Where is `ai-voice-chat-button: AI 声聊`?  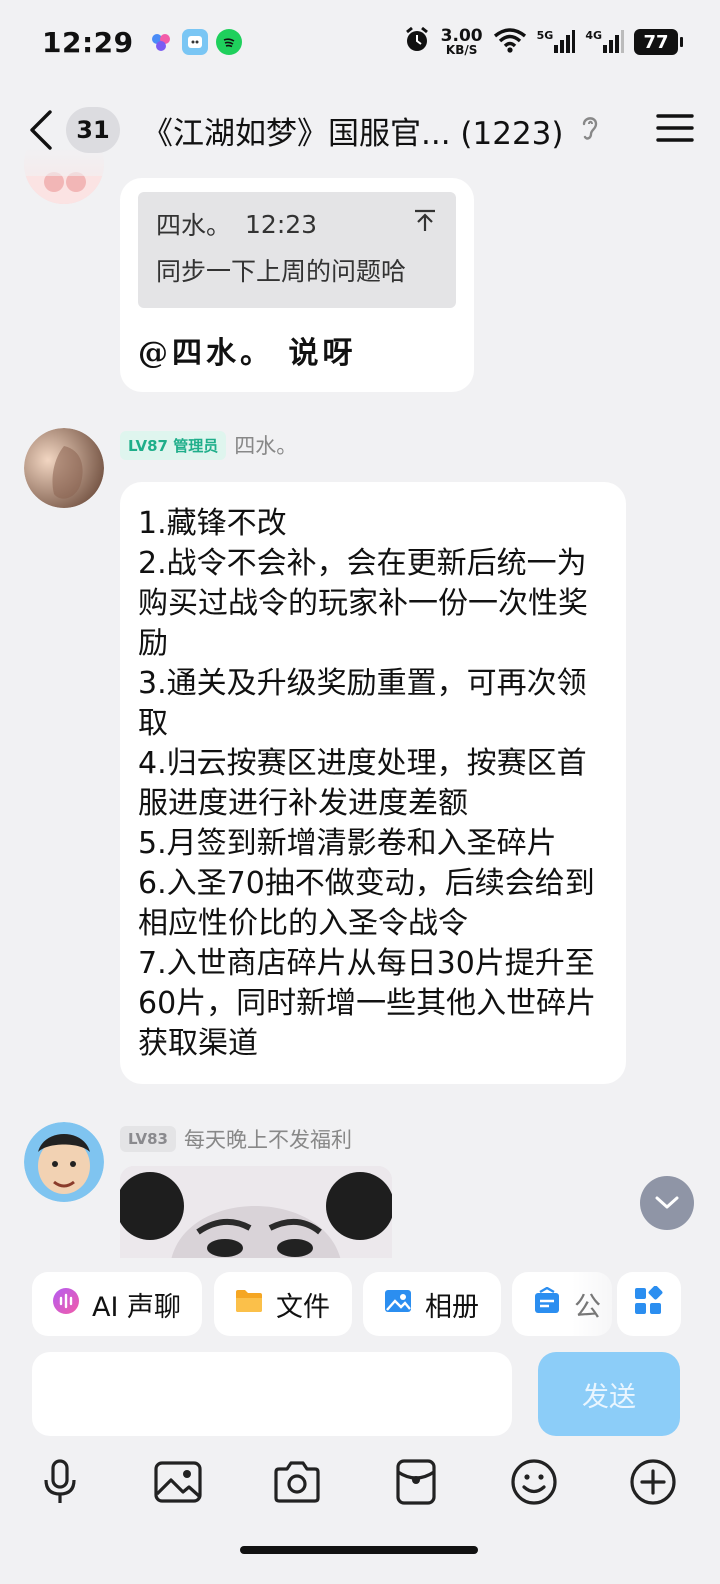 ai-voice-chat-button: AI 声聊 is located at coordinates (117, 1304).